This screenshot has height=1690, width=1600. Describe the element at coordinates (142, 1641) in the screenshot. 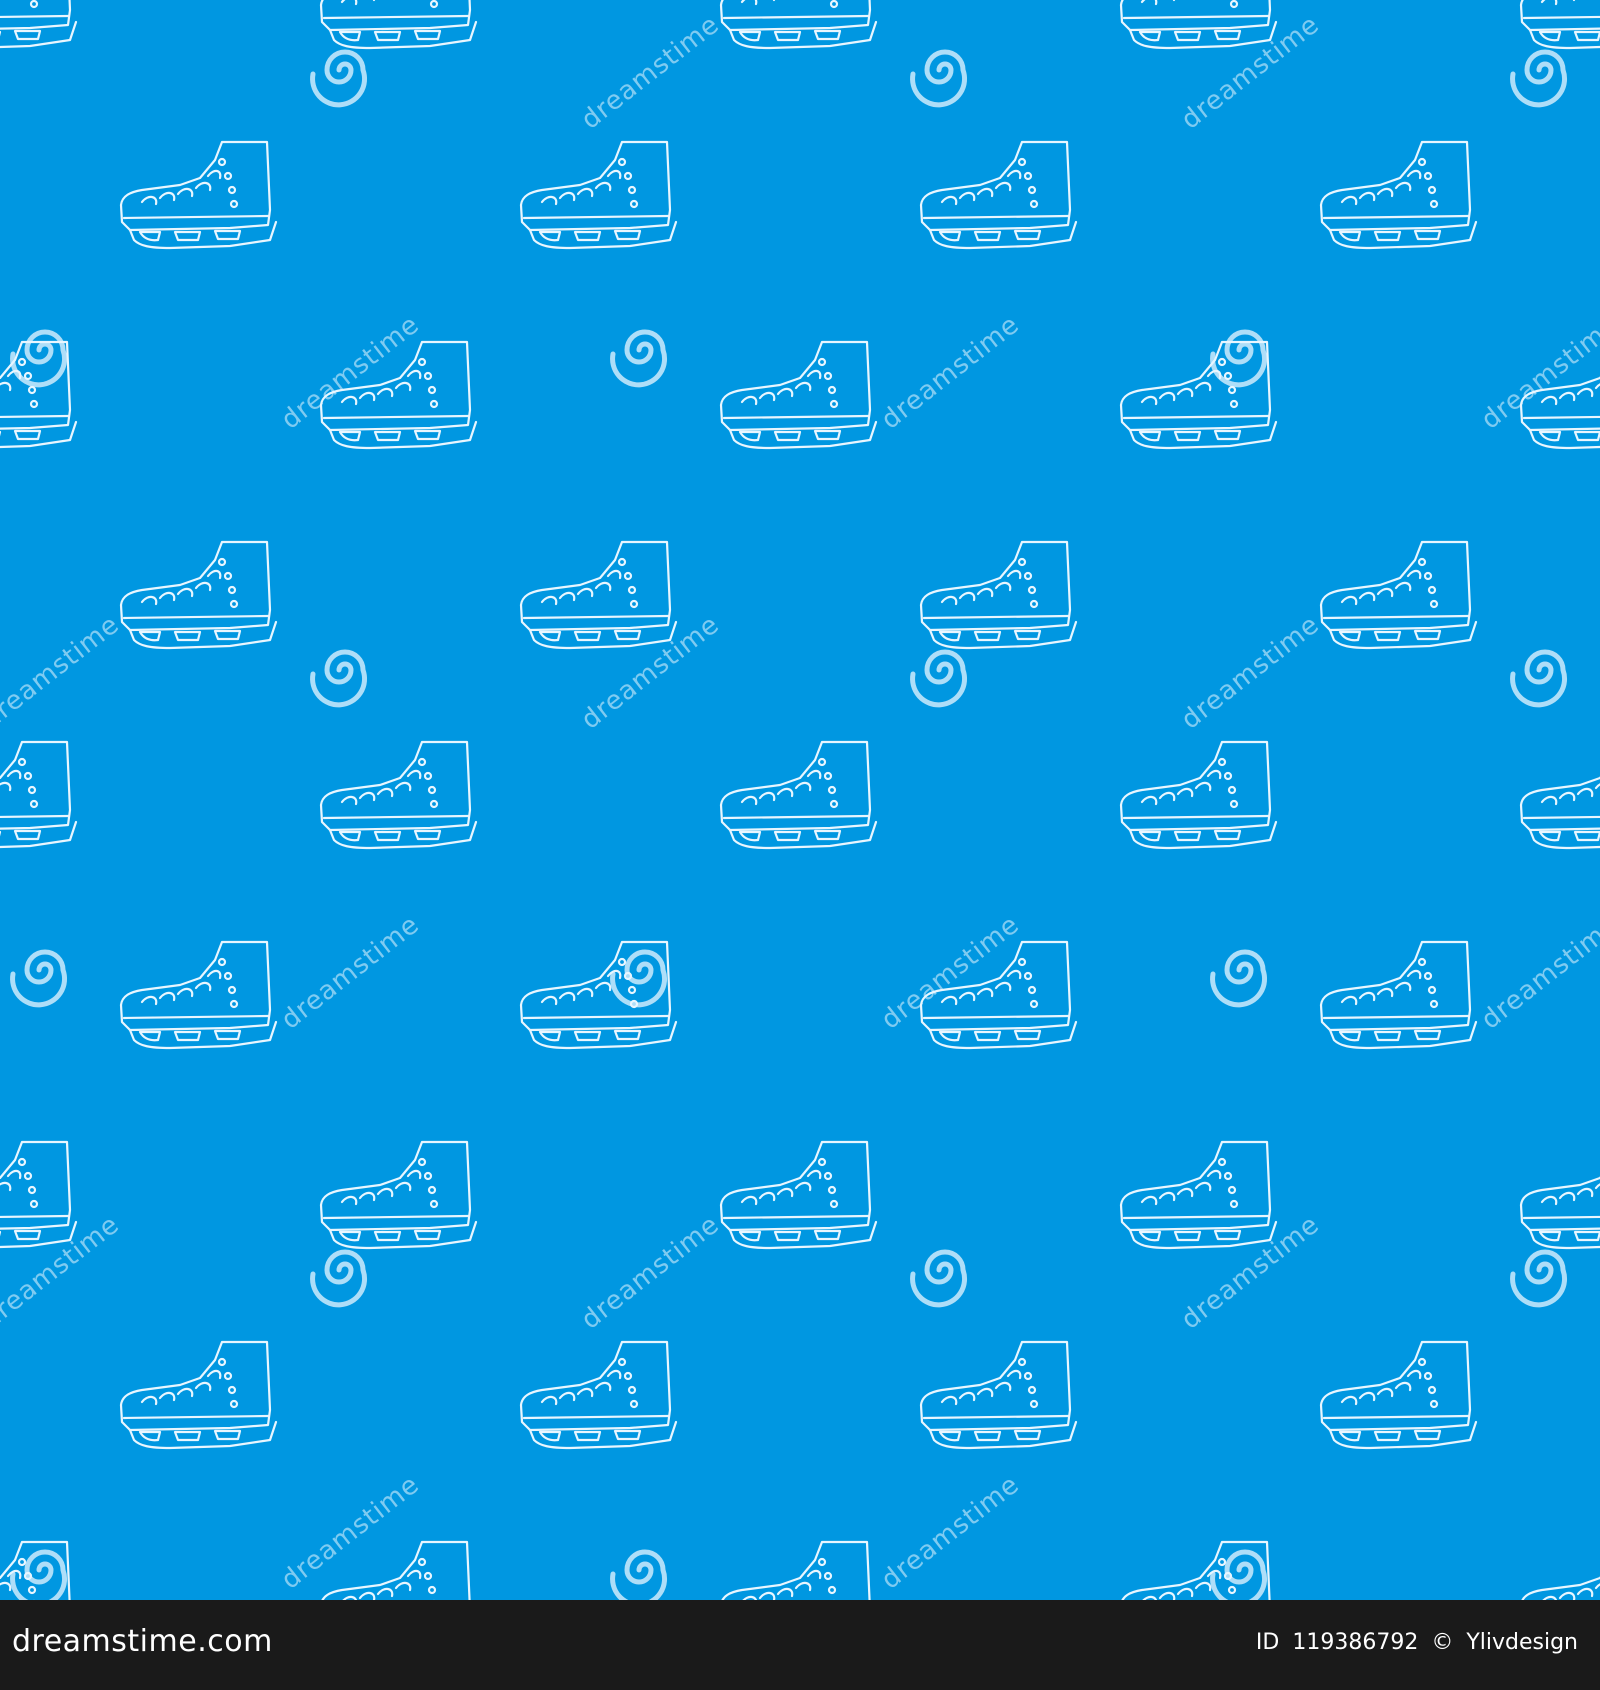

I see `footer-site-text: dreamstime.com` at that location.